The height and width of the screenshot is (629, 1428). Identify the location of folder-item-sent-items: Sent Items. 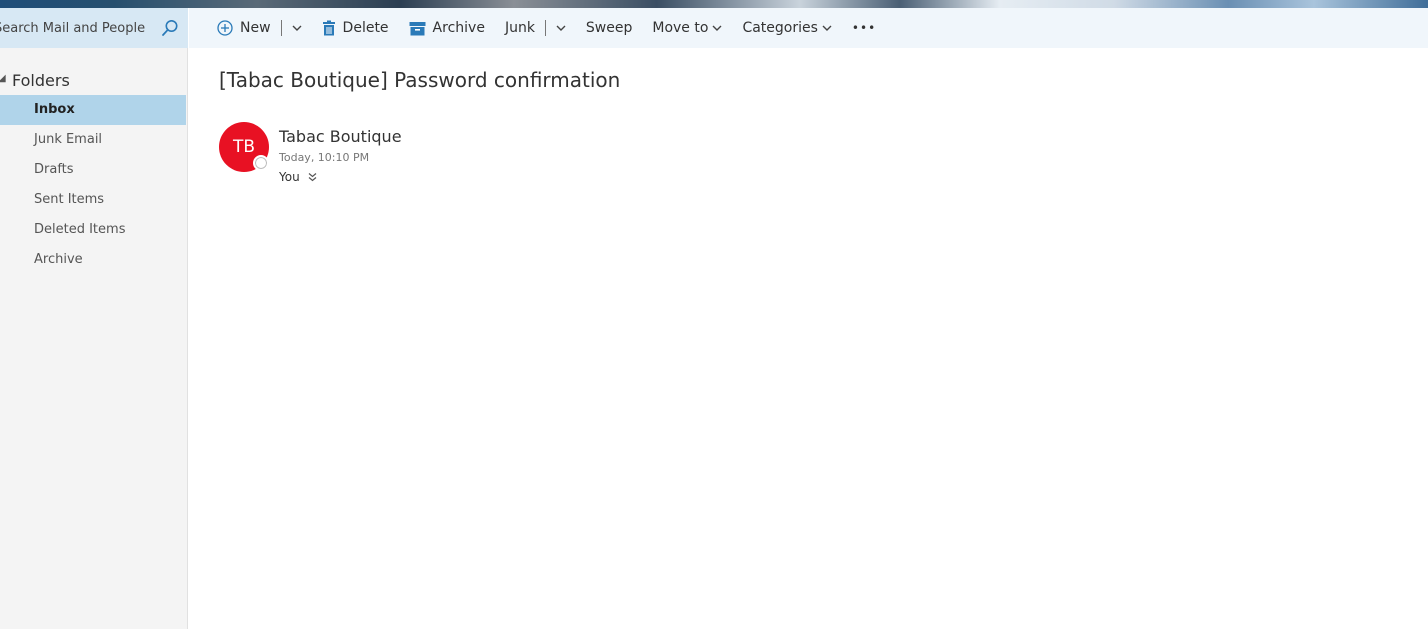
(93, 200).